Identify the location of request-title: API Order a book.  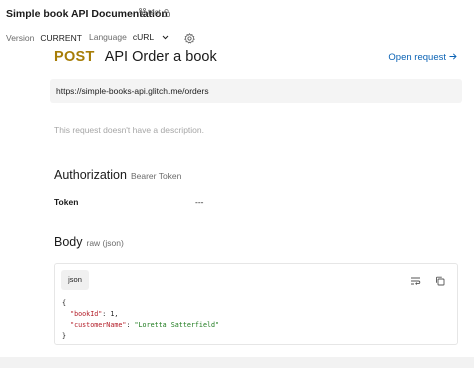
(160, 57).